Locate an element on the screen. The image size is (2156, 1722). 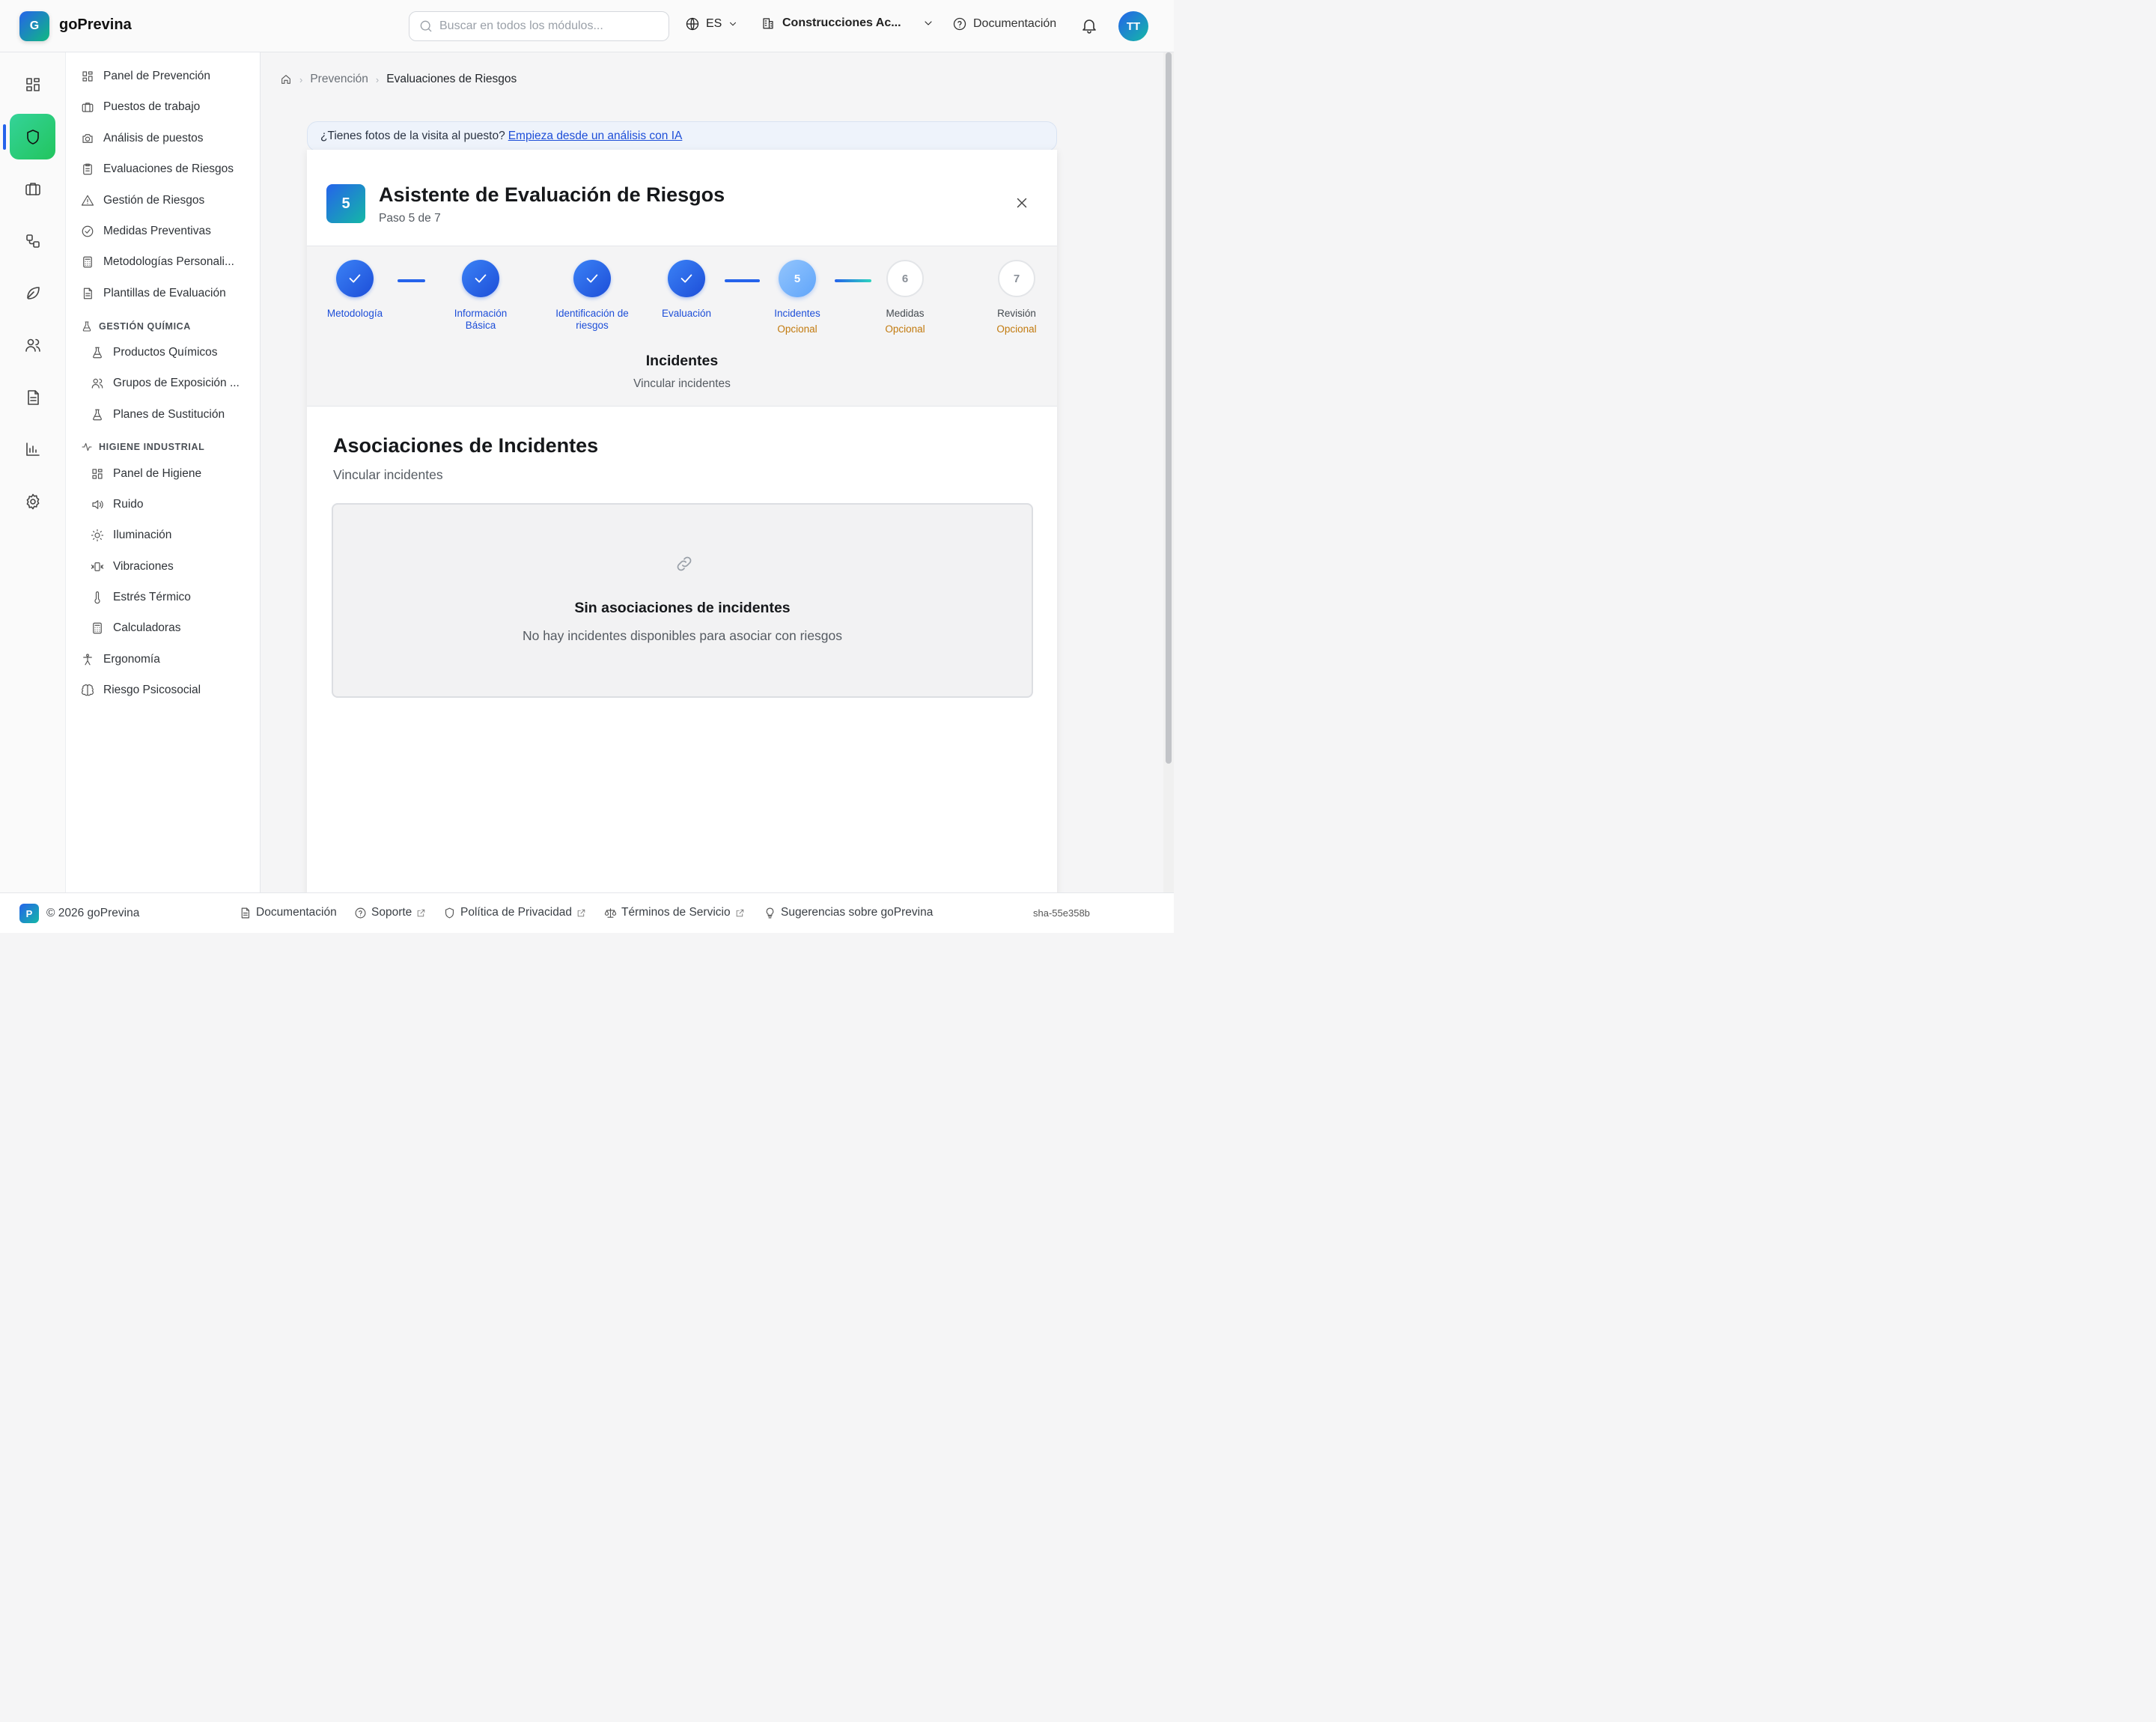
sidebar-item-ergonomics: Ergonomía is located at coordinates (120, 659).